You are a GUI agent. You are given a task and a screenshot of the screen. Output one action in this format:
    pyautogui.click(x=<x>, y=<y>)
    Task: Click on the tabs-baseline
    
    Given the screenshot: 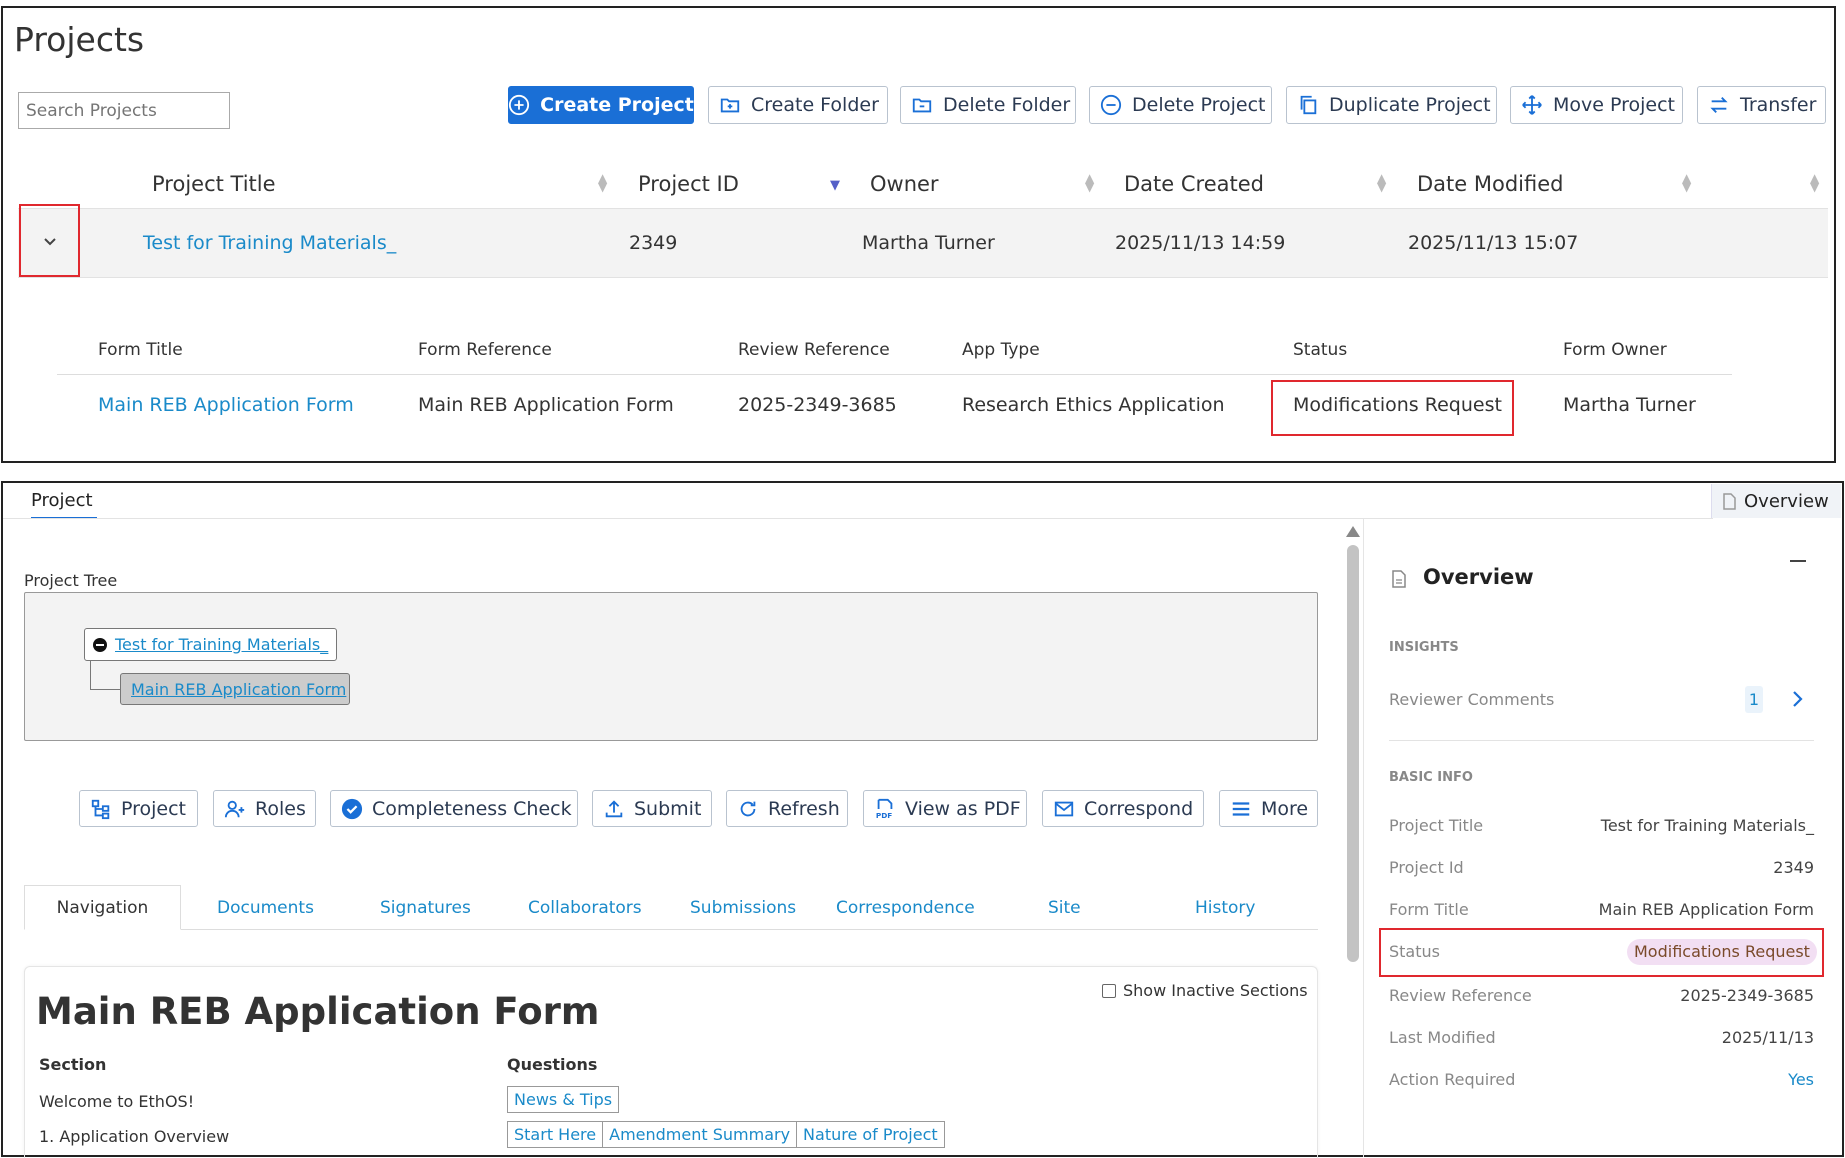 What is the action you would take?
    pyautogui.click(x=671, y=929)
    